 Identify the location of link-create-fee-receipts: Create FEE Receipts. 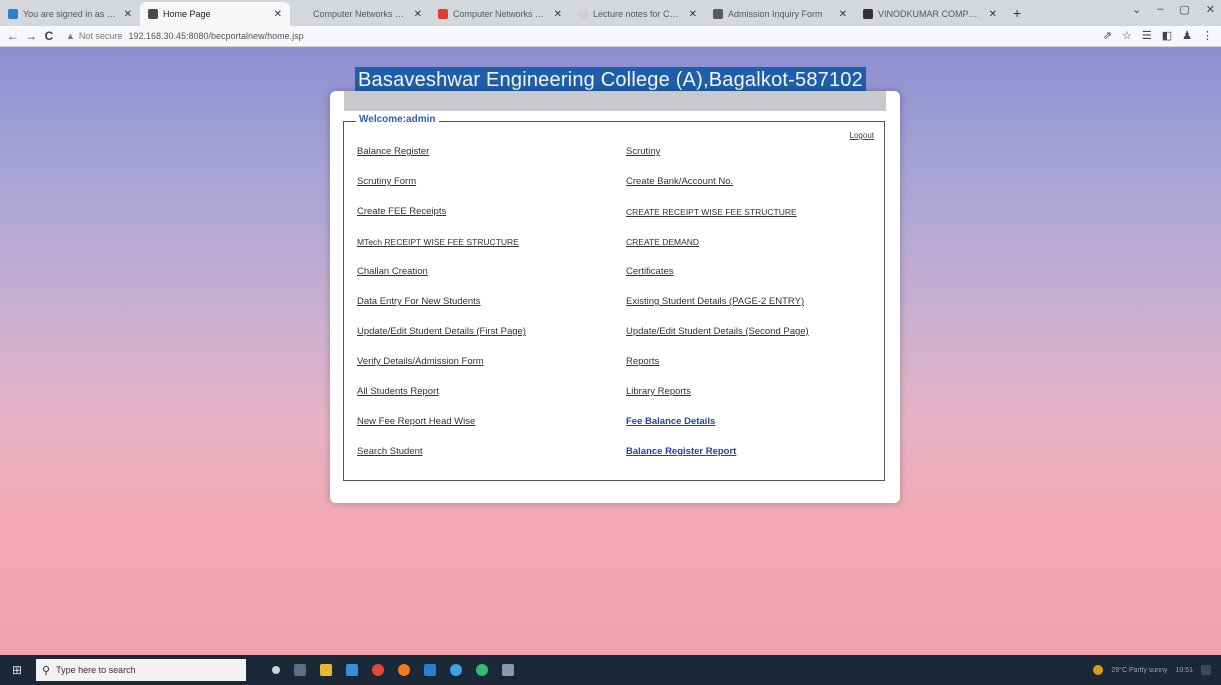
(401, 211).